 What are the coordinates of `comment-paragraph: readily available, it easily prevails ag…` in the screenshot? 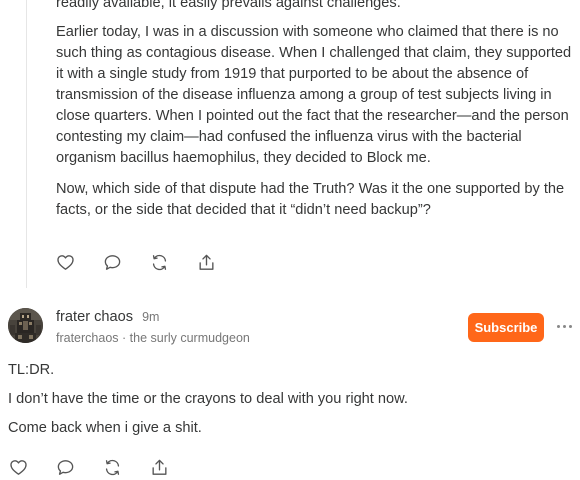 It's located at (228, 5).